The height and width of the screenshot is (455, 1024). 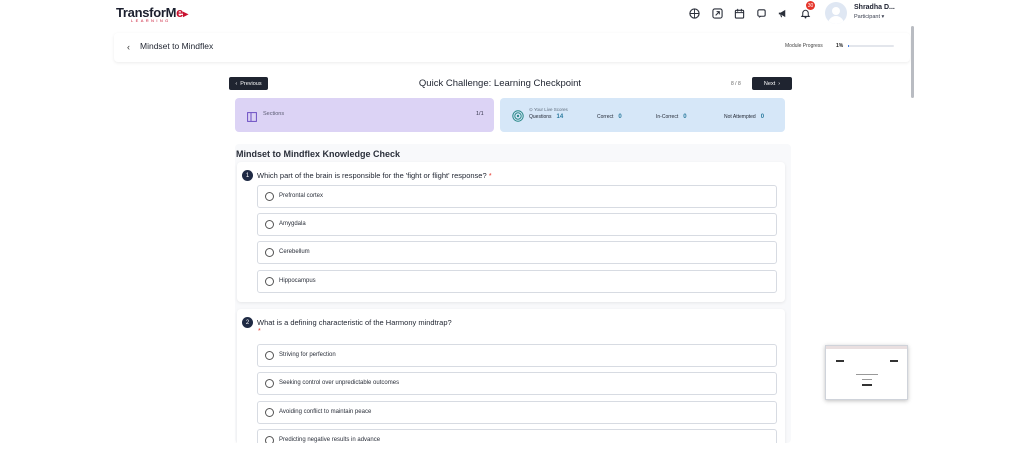 What do you see at coordinates (744, 117) in the screenshot?
I see `not-attempted-score: Not Attempted 0` at bounding box center [744, 117].